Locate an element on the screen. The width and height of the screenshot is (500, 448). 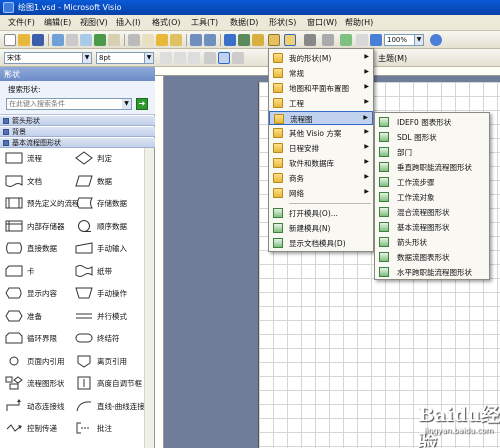
connector-icon is located at coordinates (258, 40).